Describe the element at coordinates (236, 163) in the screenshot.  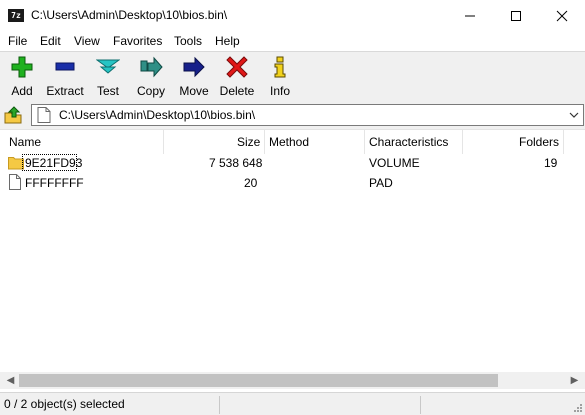
I see `item-size: 7 538 648` at that location.